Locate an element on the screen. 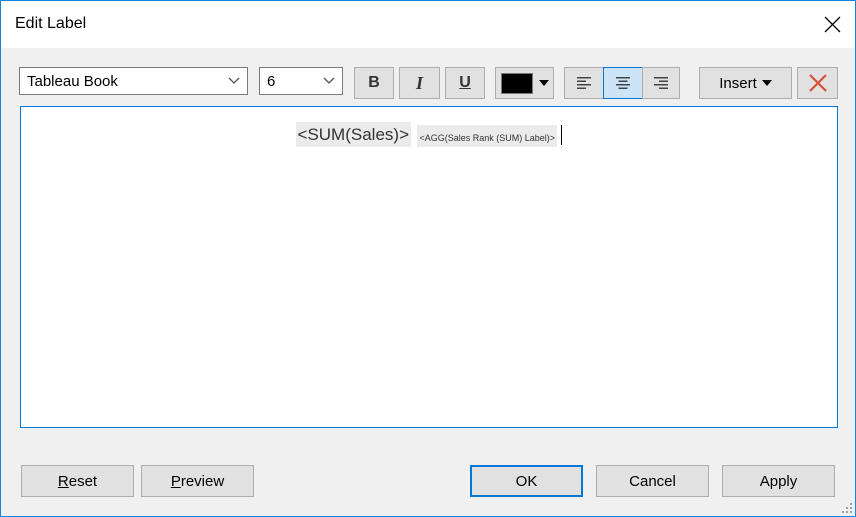  apply-button: Apply is located at coordinates (778, 481).